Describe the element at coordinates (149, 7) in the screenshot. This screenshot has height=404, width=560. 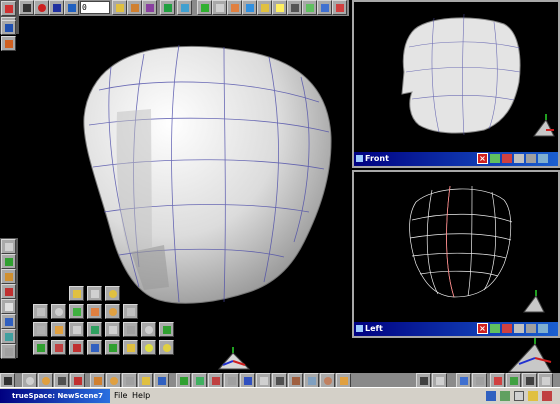
I see `motion-button` at that location.